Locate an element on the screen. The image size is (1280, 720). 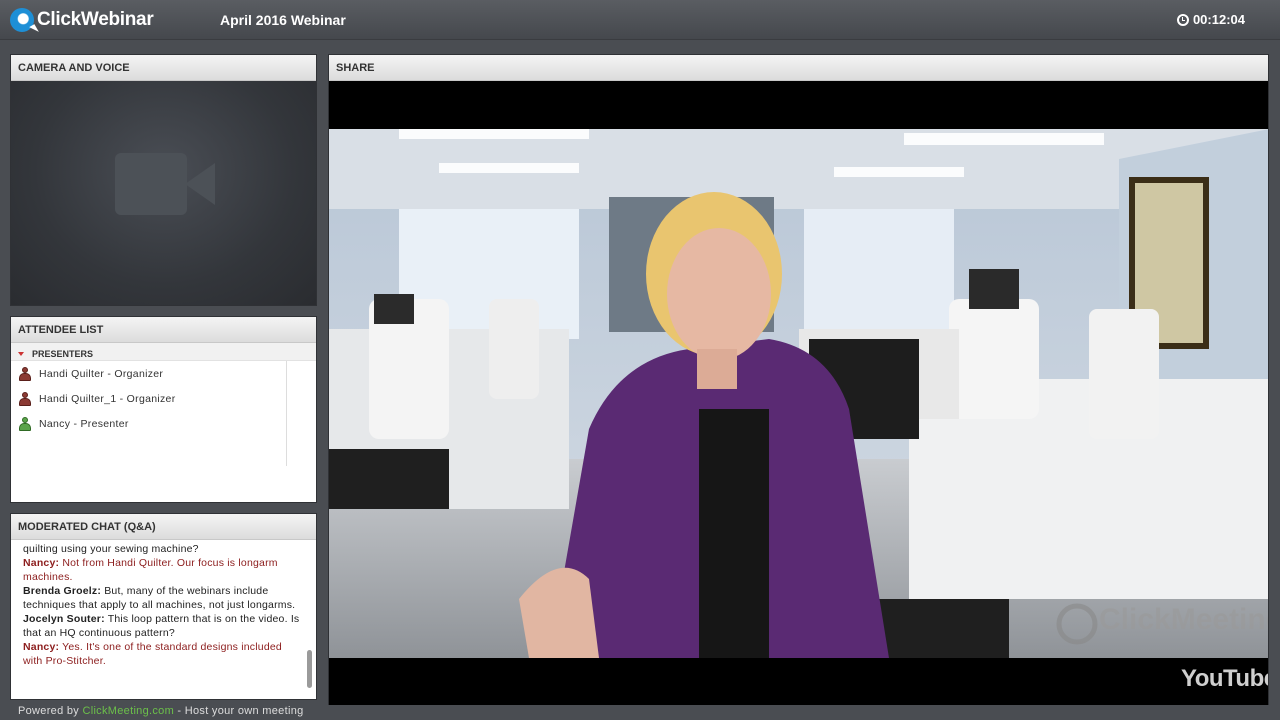
group-label: PRESENTERS is located at coordinates (63, 353).